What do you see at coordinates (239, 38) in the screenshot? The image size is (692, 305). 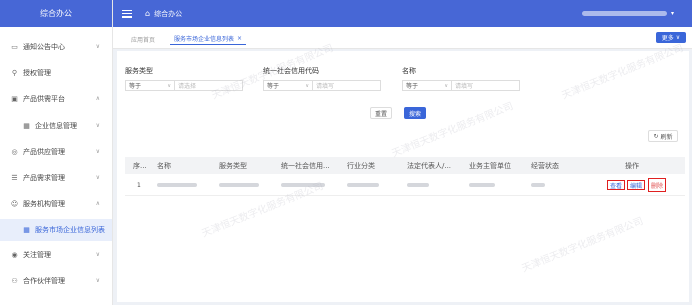 I see `close-icon: ×` at bounding box center [239, 38].